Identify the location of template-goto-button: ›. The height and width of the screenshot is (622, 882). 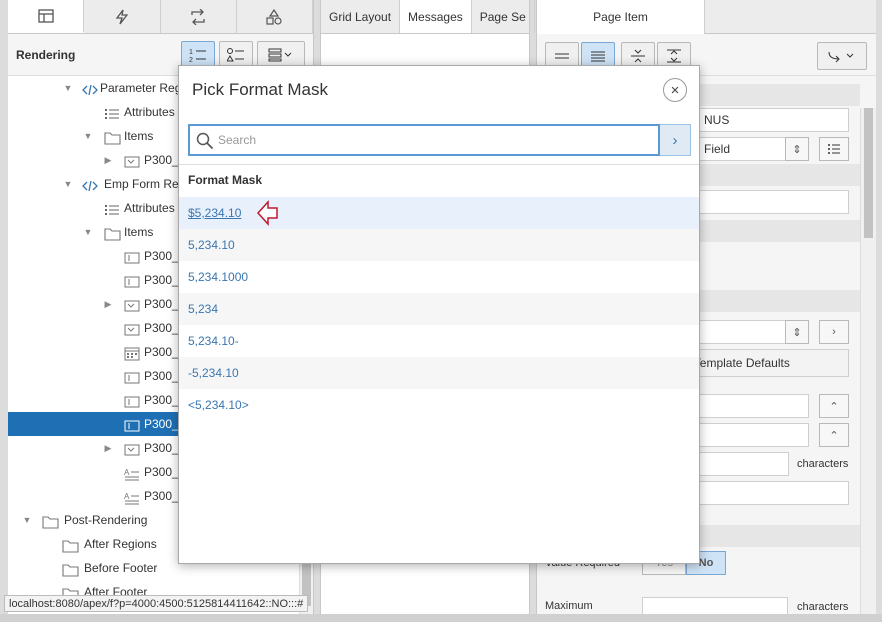
(834, 332).